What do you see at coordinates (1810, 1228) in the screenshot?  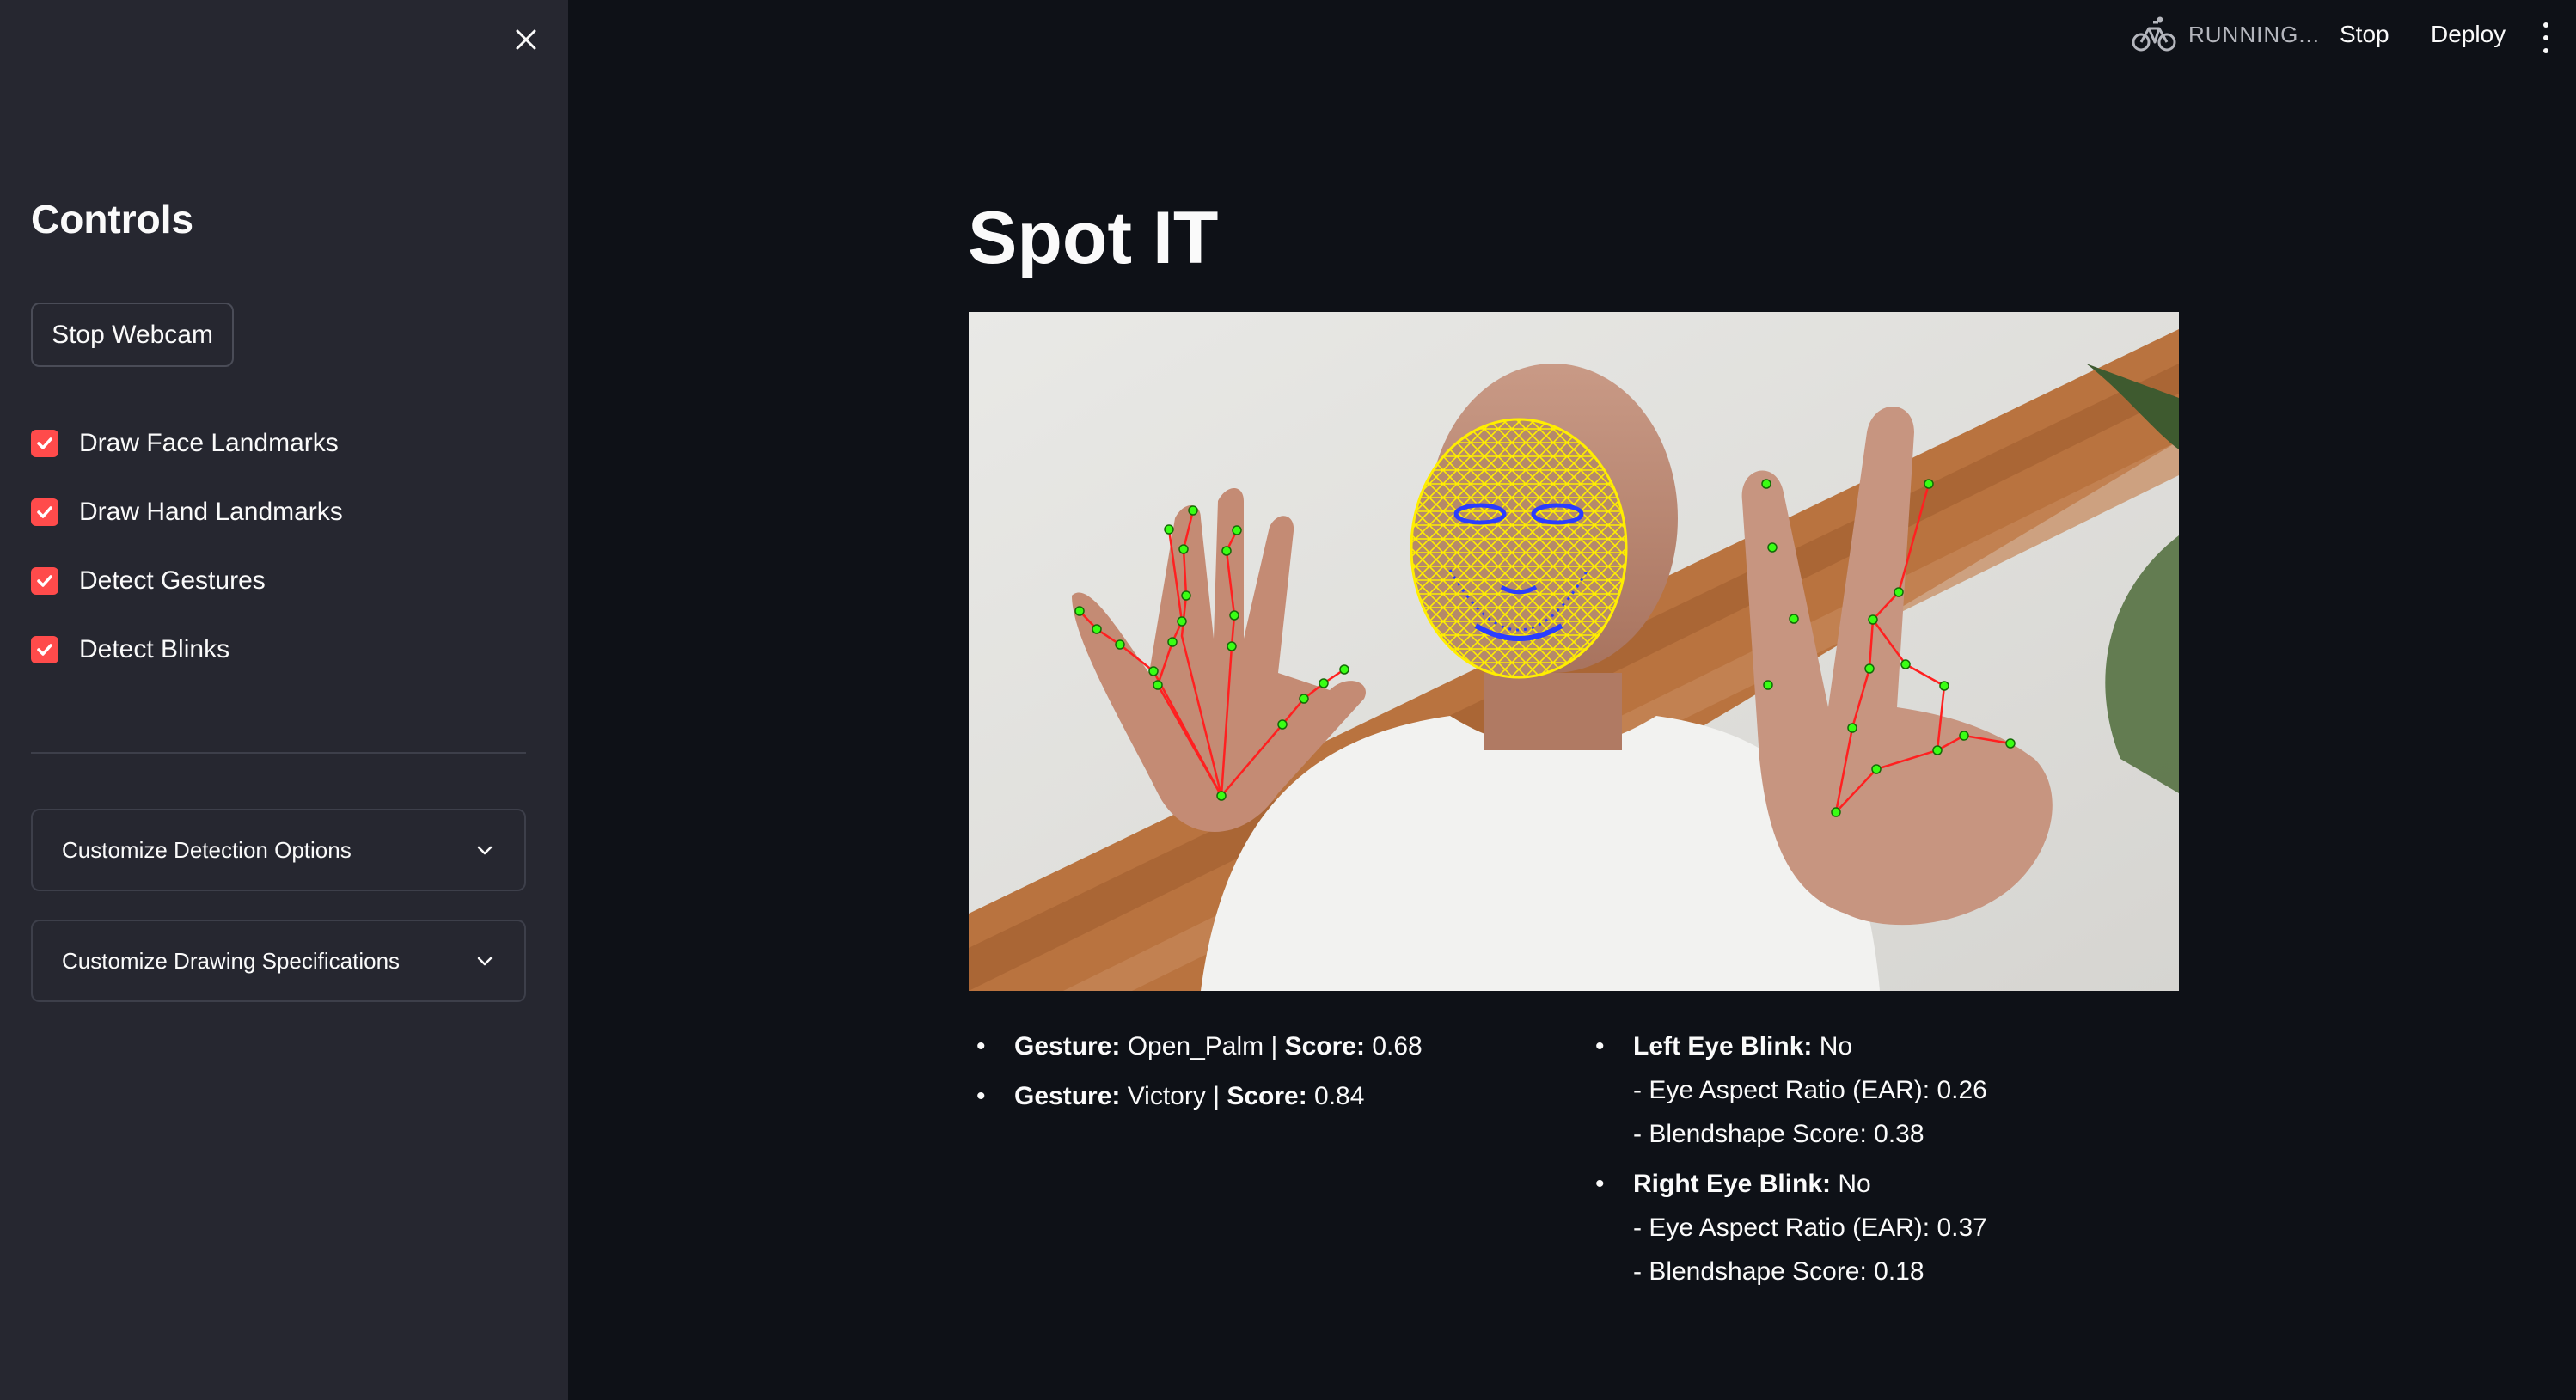 I see `ear-value: - Eye Aspect Ratio (EAR): 0.37` at bounding box center [1810, 1228].